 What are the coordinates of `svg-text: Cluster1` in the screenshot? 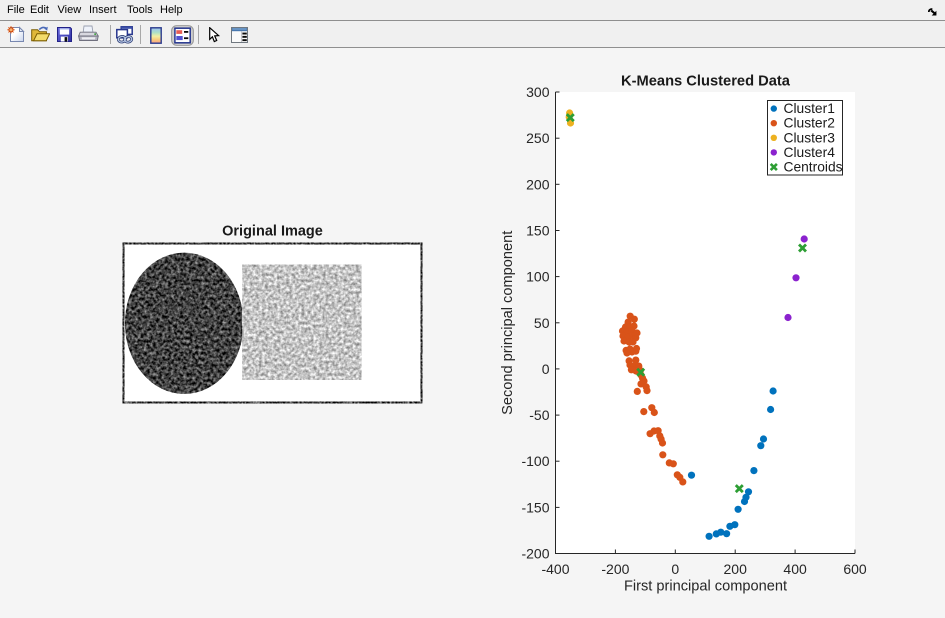 It's located at (809, 108).